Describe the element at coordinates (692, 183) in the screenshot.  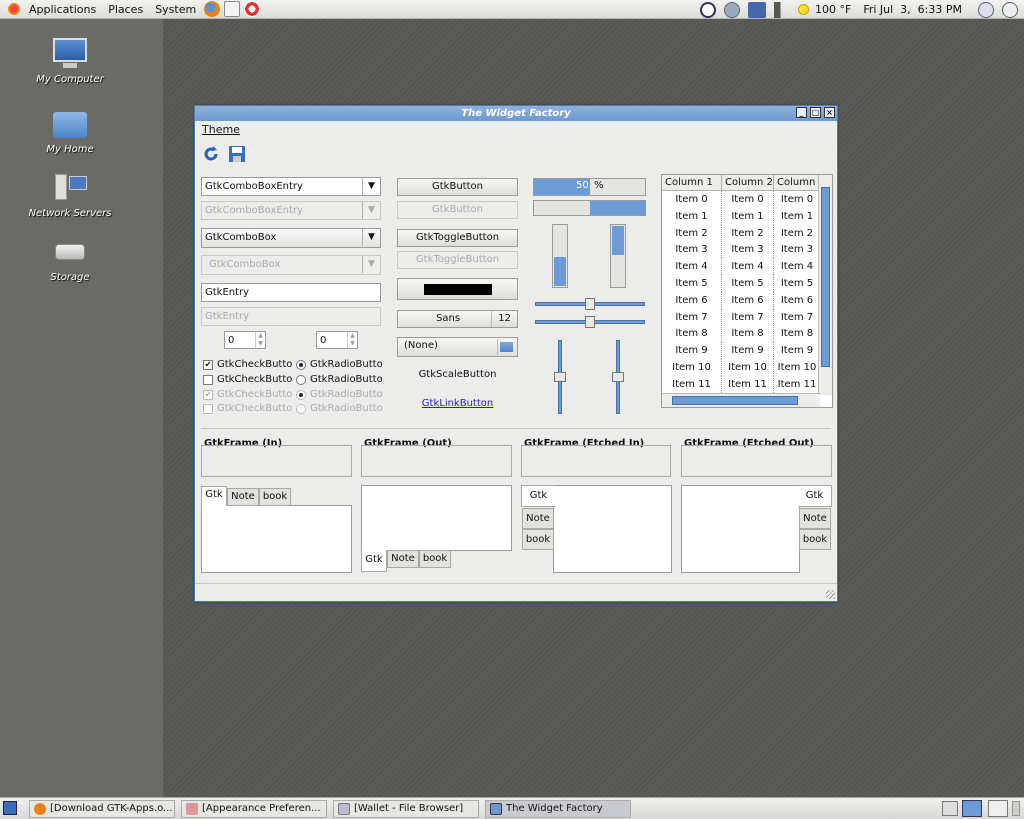
I see `column-header-1: Column 1` at that location.